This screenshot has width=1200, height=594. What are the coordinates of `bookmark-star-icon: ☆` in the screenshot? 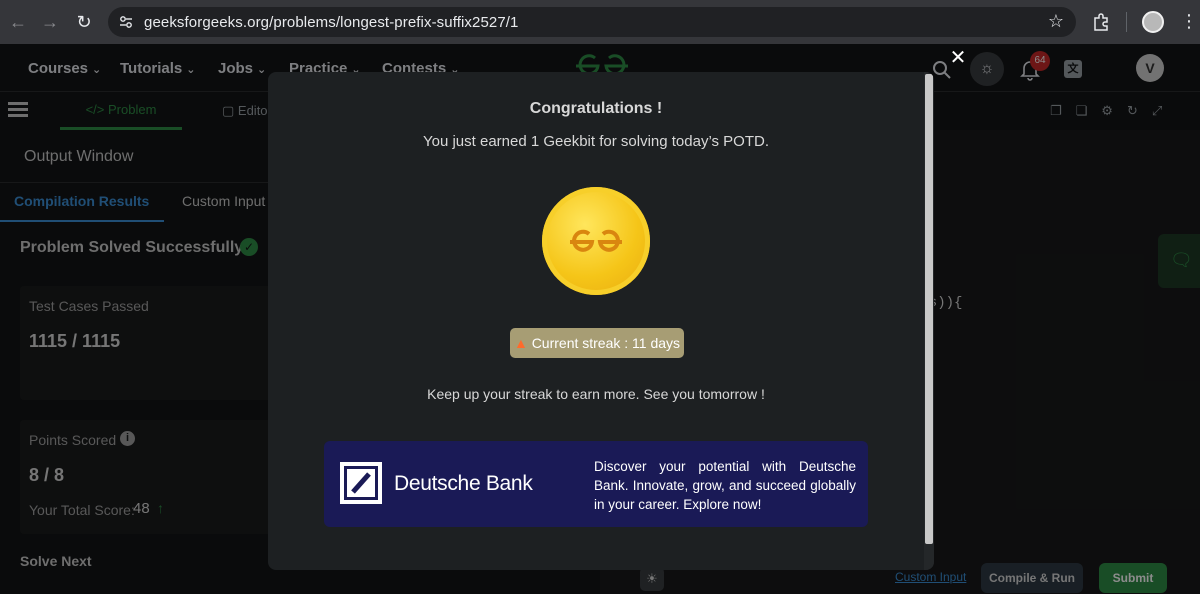 It's located at (1056, 21).